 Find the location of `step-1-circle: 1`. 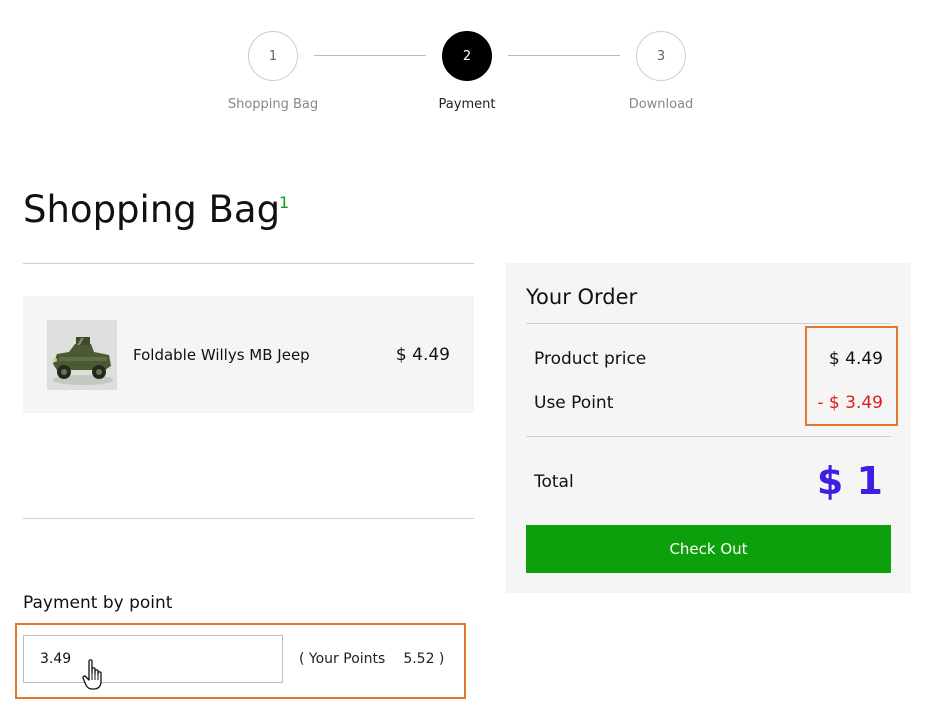

step-1-circle: 1 is located at coordinates (273, 56).